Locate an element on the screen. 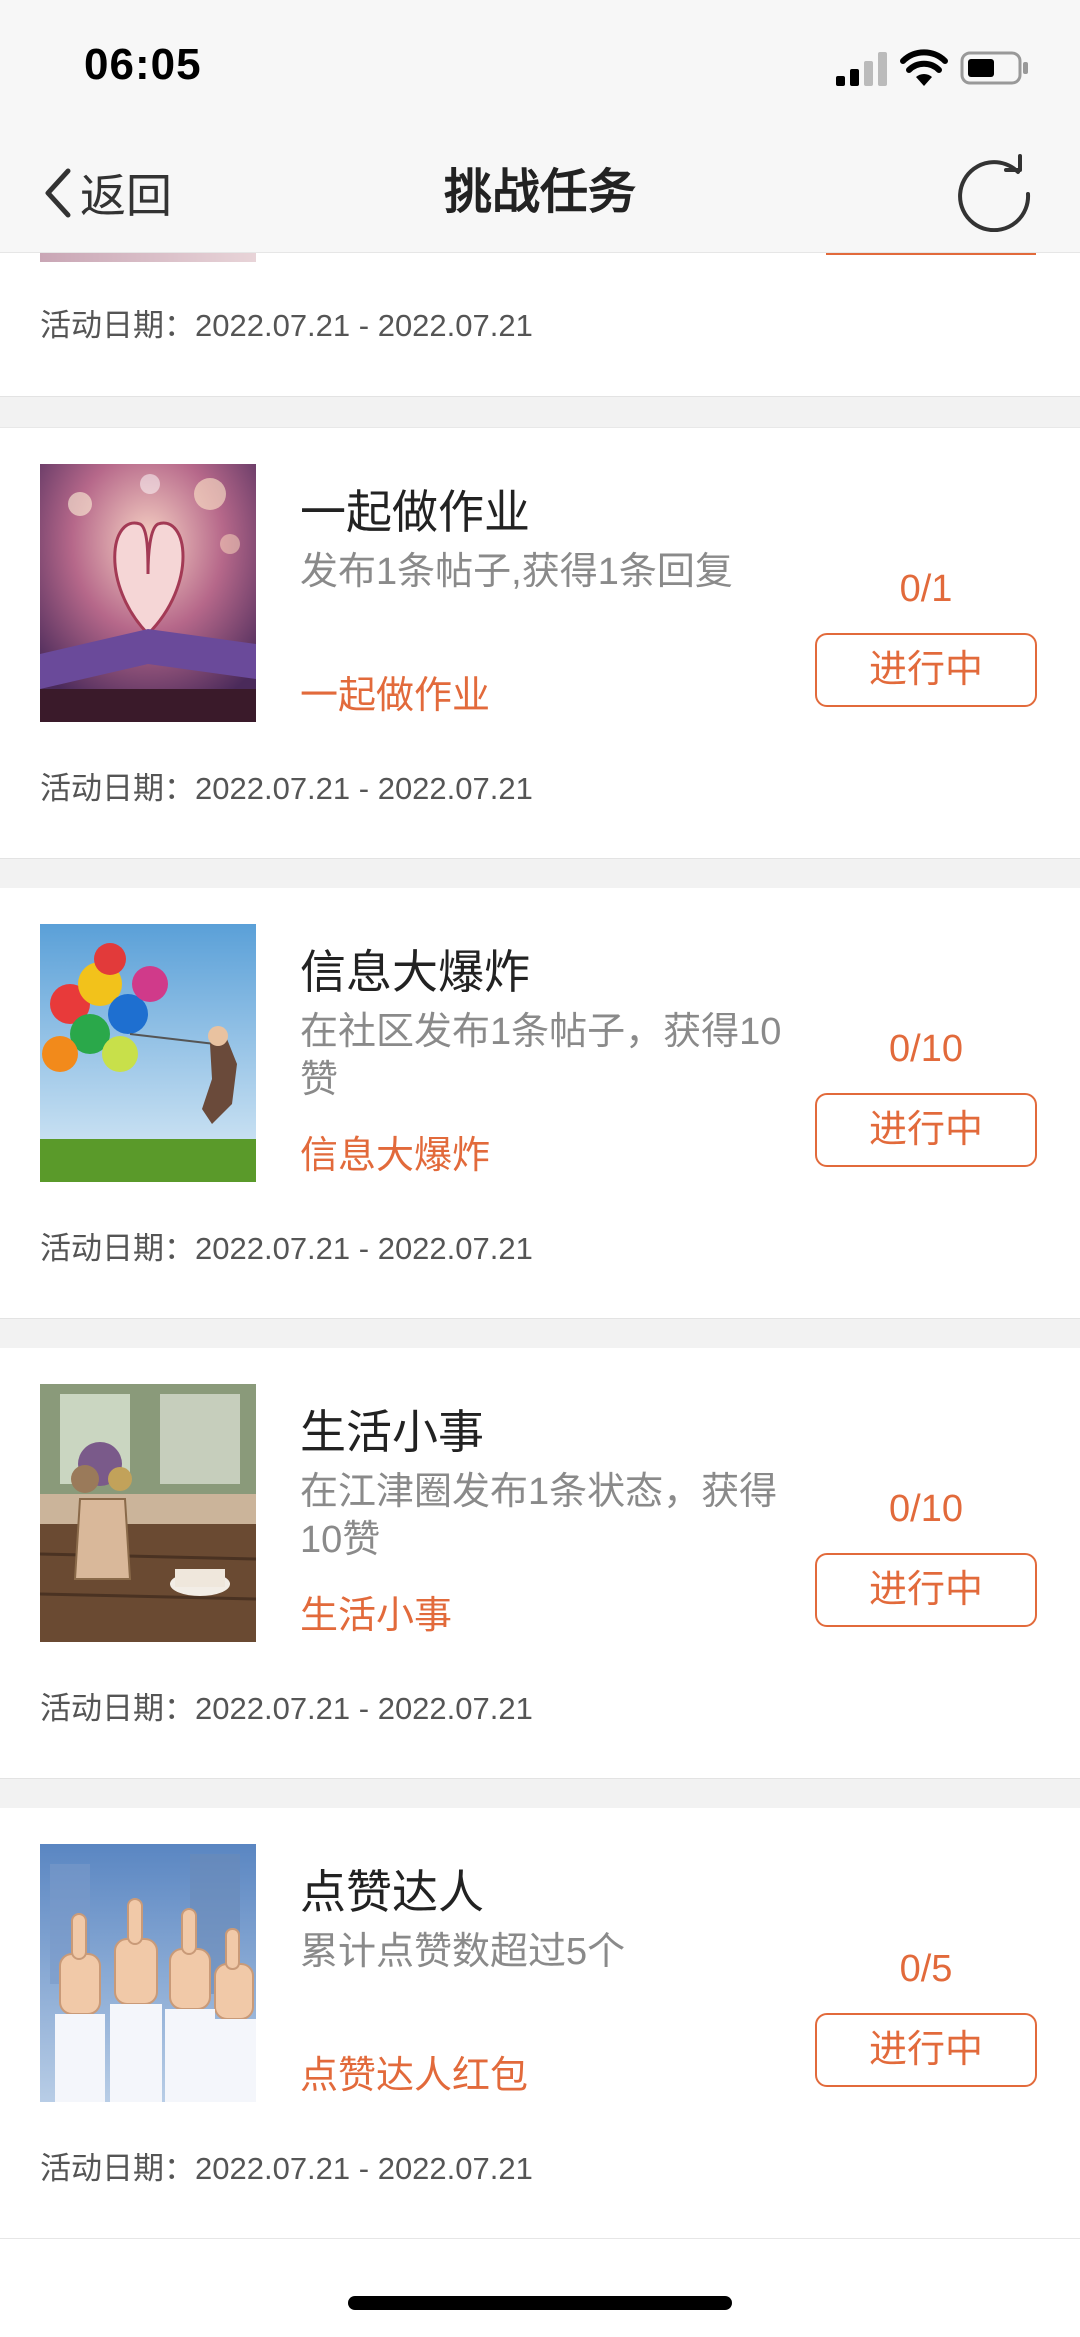 This screenshot has width=1080, height=2337. page-title: 挑战任务 is located at coordinates (539, 192).